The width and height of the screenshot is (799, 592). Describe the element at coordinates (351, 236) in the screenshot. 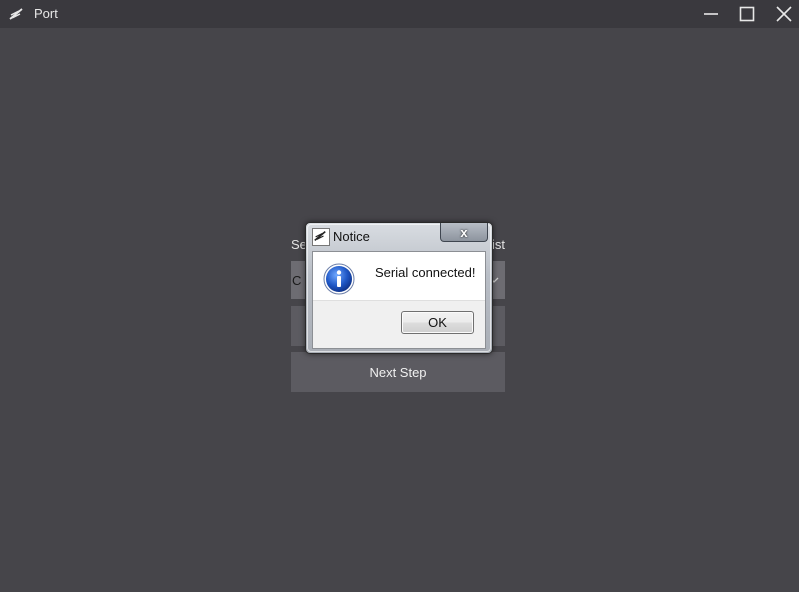

I see `dialog-title: Notice` at that location.